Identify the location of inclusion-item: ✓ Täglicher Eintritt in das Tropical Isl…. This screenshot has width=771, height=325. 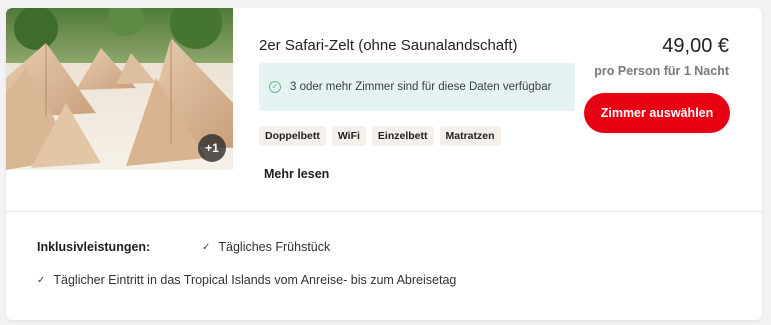
(246, 280).